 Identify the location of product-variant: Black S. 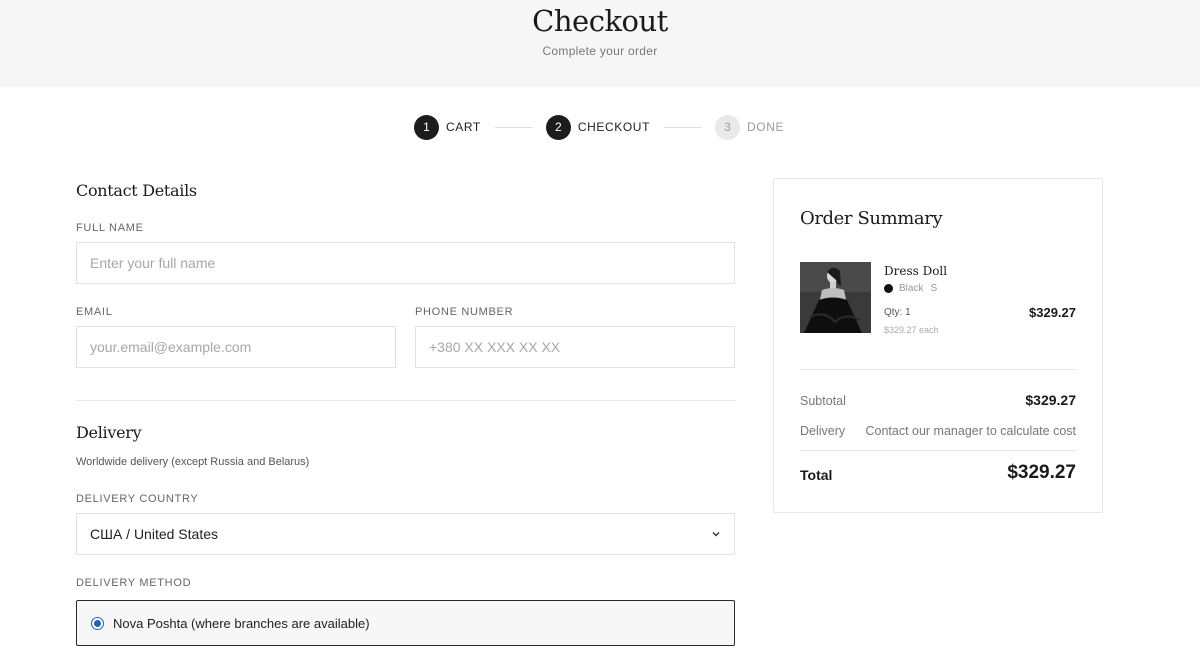
(910, 288).